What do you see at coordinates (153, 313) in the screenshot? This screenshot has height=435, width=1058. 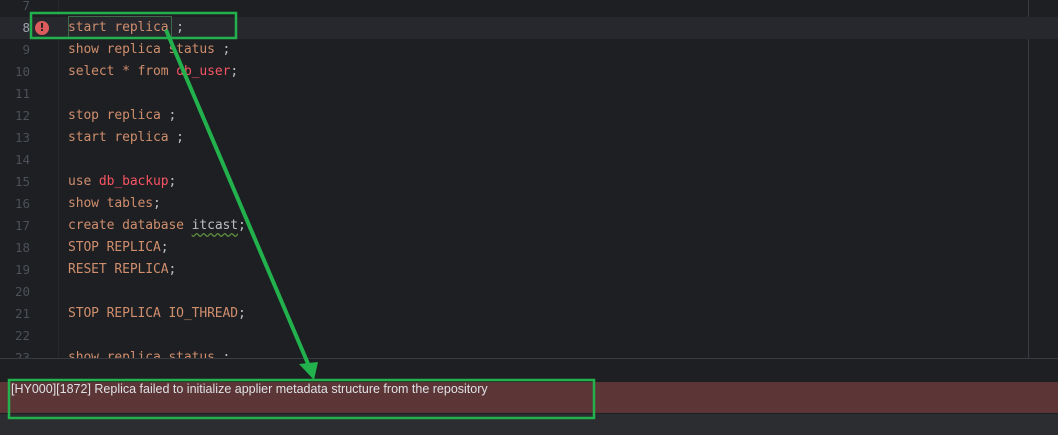 I see `keyword-token: STOP REPLICA IO_THREAD` at bounding box center [153, 313].